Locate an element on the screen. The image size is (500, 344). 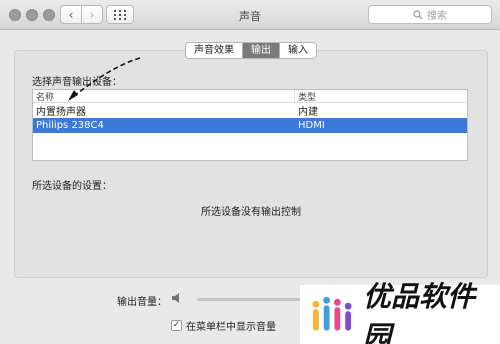
column-header-name: 名称 is located at coordinates (164, 96).